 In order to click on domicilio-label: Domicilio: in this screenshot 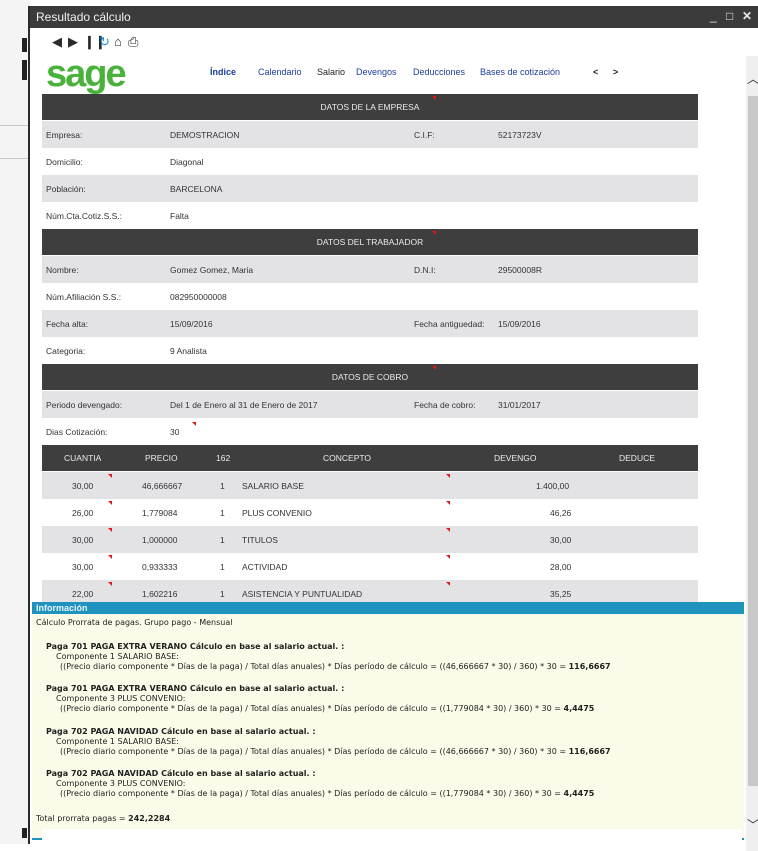, I will do `click(64, 162)`.